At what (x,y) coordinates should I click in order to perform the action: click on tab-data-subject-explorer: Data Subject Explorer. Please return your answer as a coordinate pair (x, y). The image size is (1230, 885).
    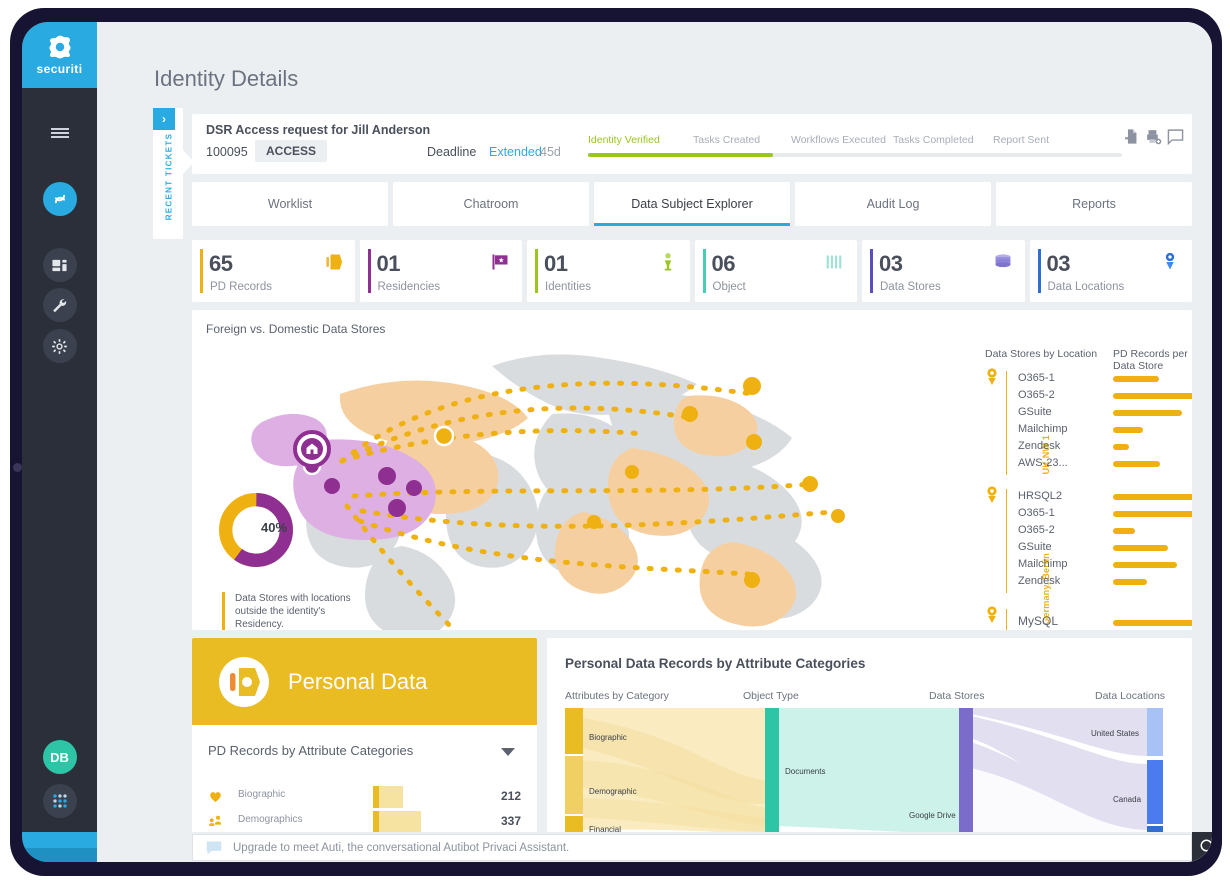
    Looking at the image, I should click on (692, 204).